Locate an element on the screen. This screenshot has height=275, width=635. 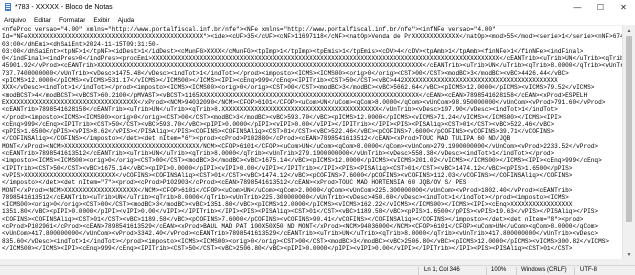
status-bar: Ln 1, Col 346 100% Windows (CRLF) UTF-8 is located at coordinates (317, 270).